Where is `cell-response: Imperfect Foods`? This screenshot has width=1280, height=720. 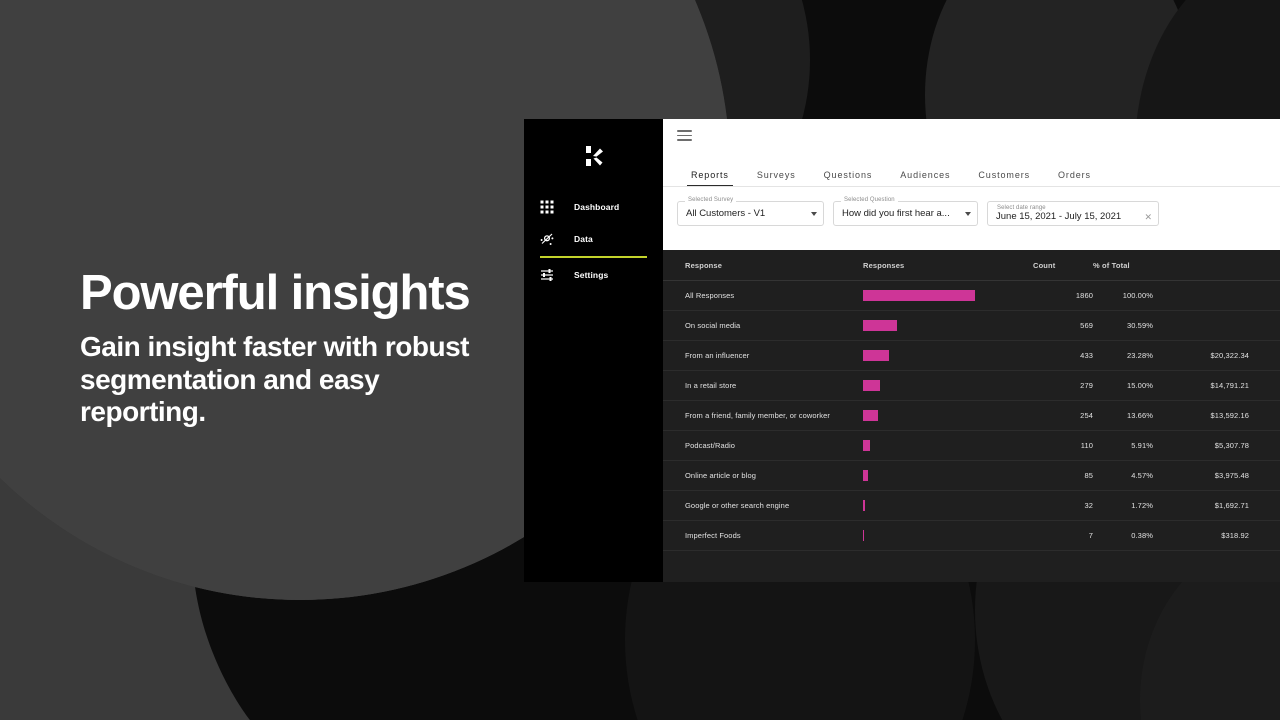 cell-response: Imperfect Foods is located at coordinates (763, 535).